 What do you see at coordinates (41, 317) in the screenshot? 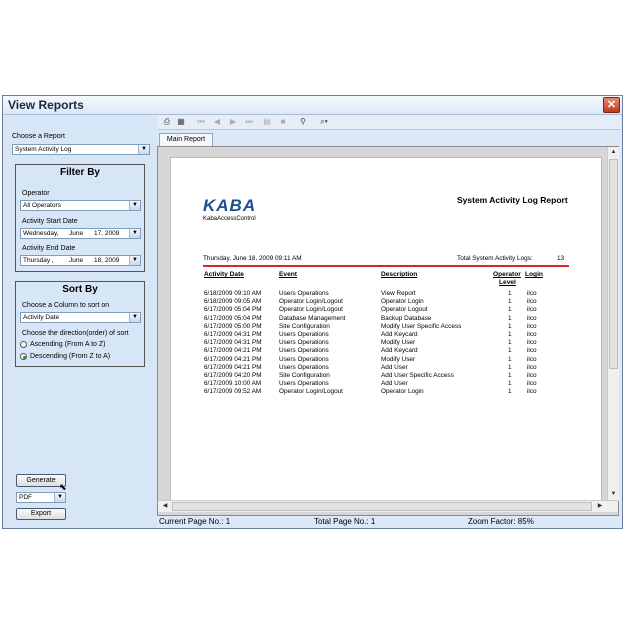
I see `sort-column-value: Activity Date` at bounding box center [41, 317].